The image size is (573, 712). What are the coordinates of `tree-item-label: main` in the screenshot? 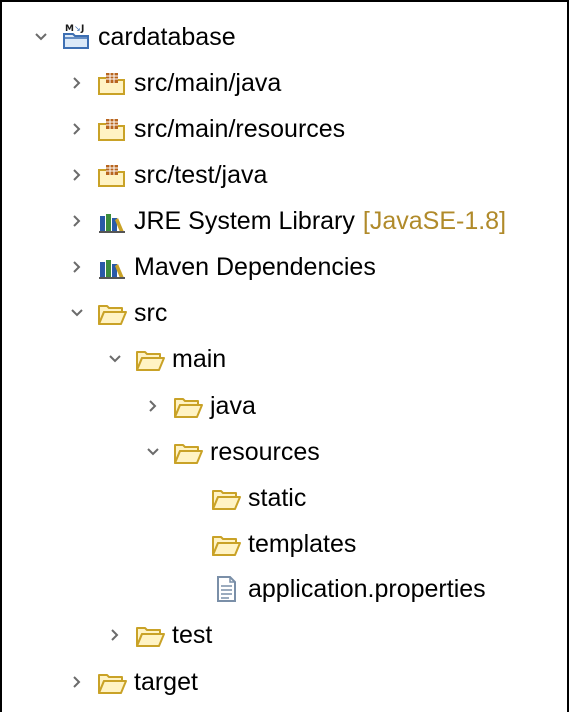 It's located at (199, 358).